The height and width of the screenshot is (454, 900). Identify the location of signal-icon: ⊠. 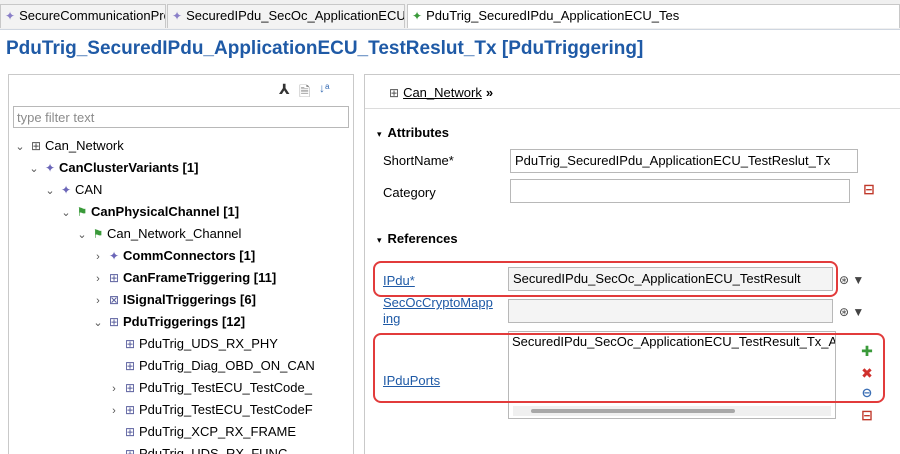
(114, 300).